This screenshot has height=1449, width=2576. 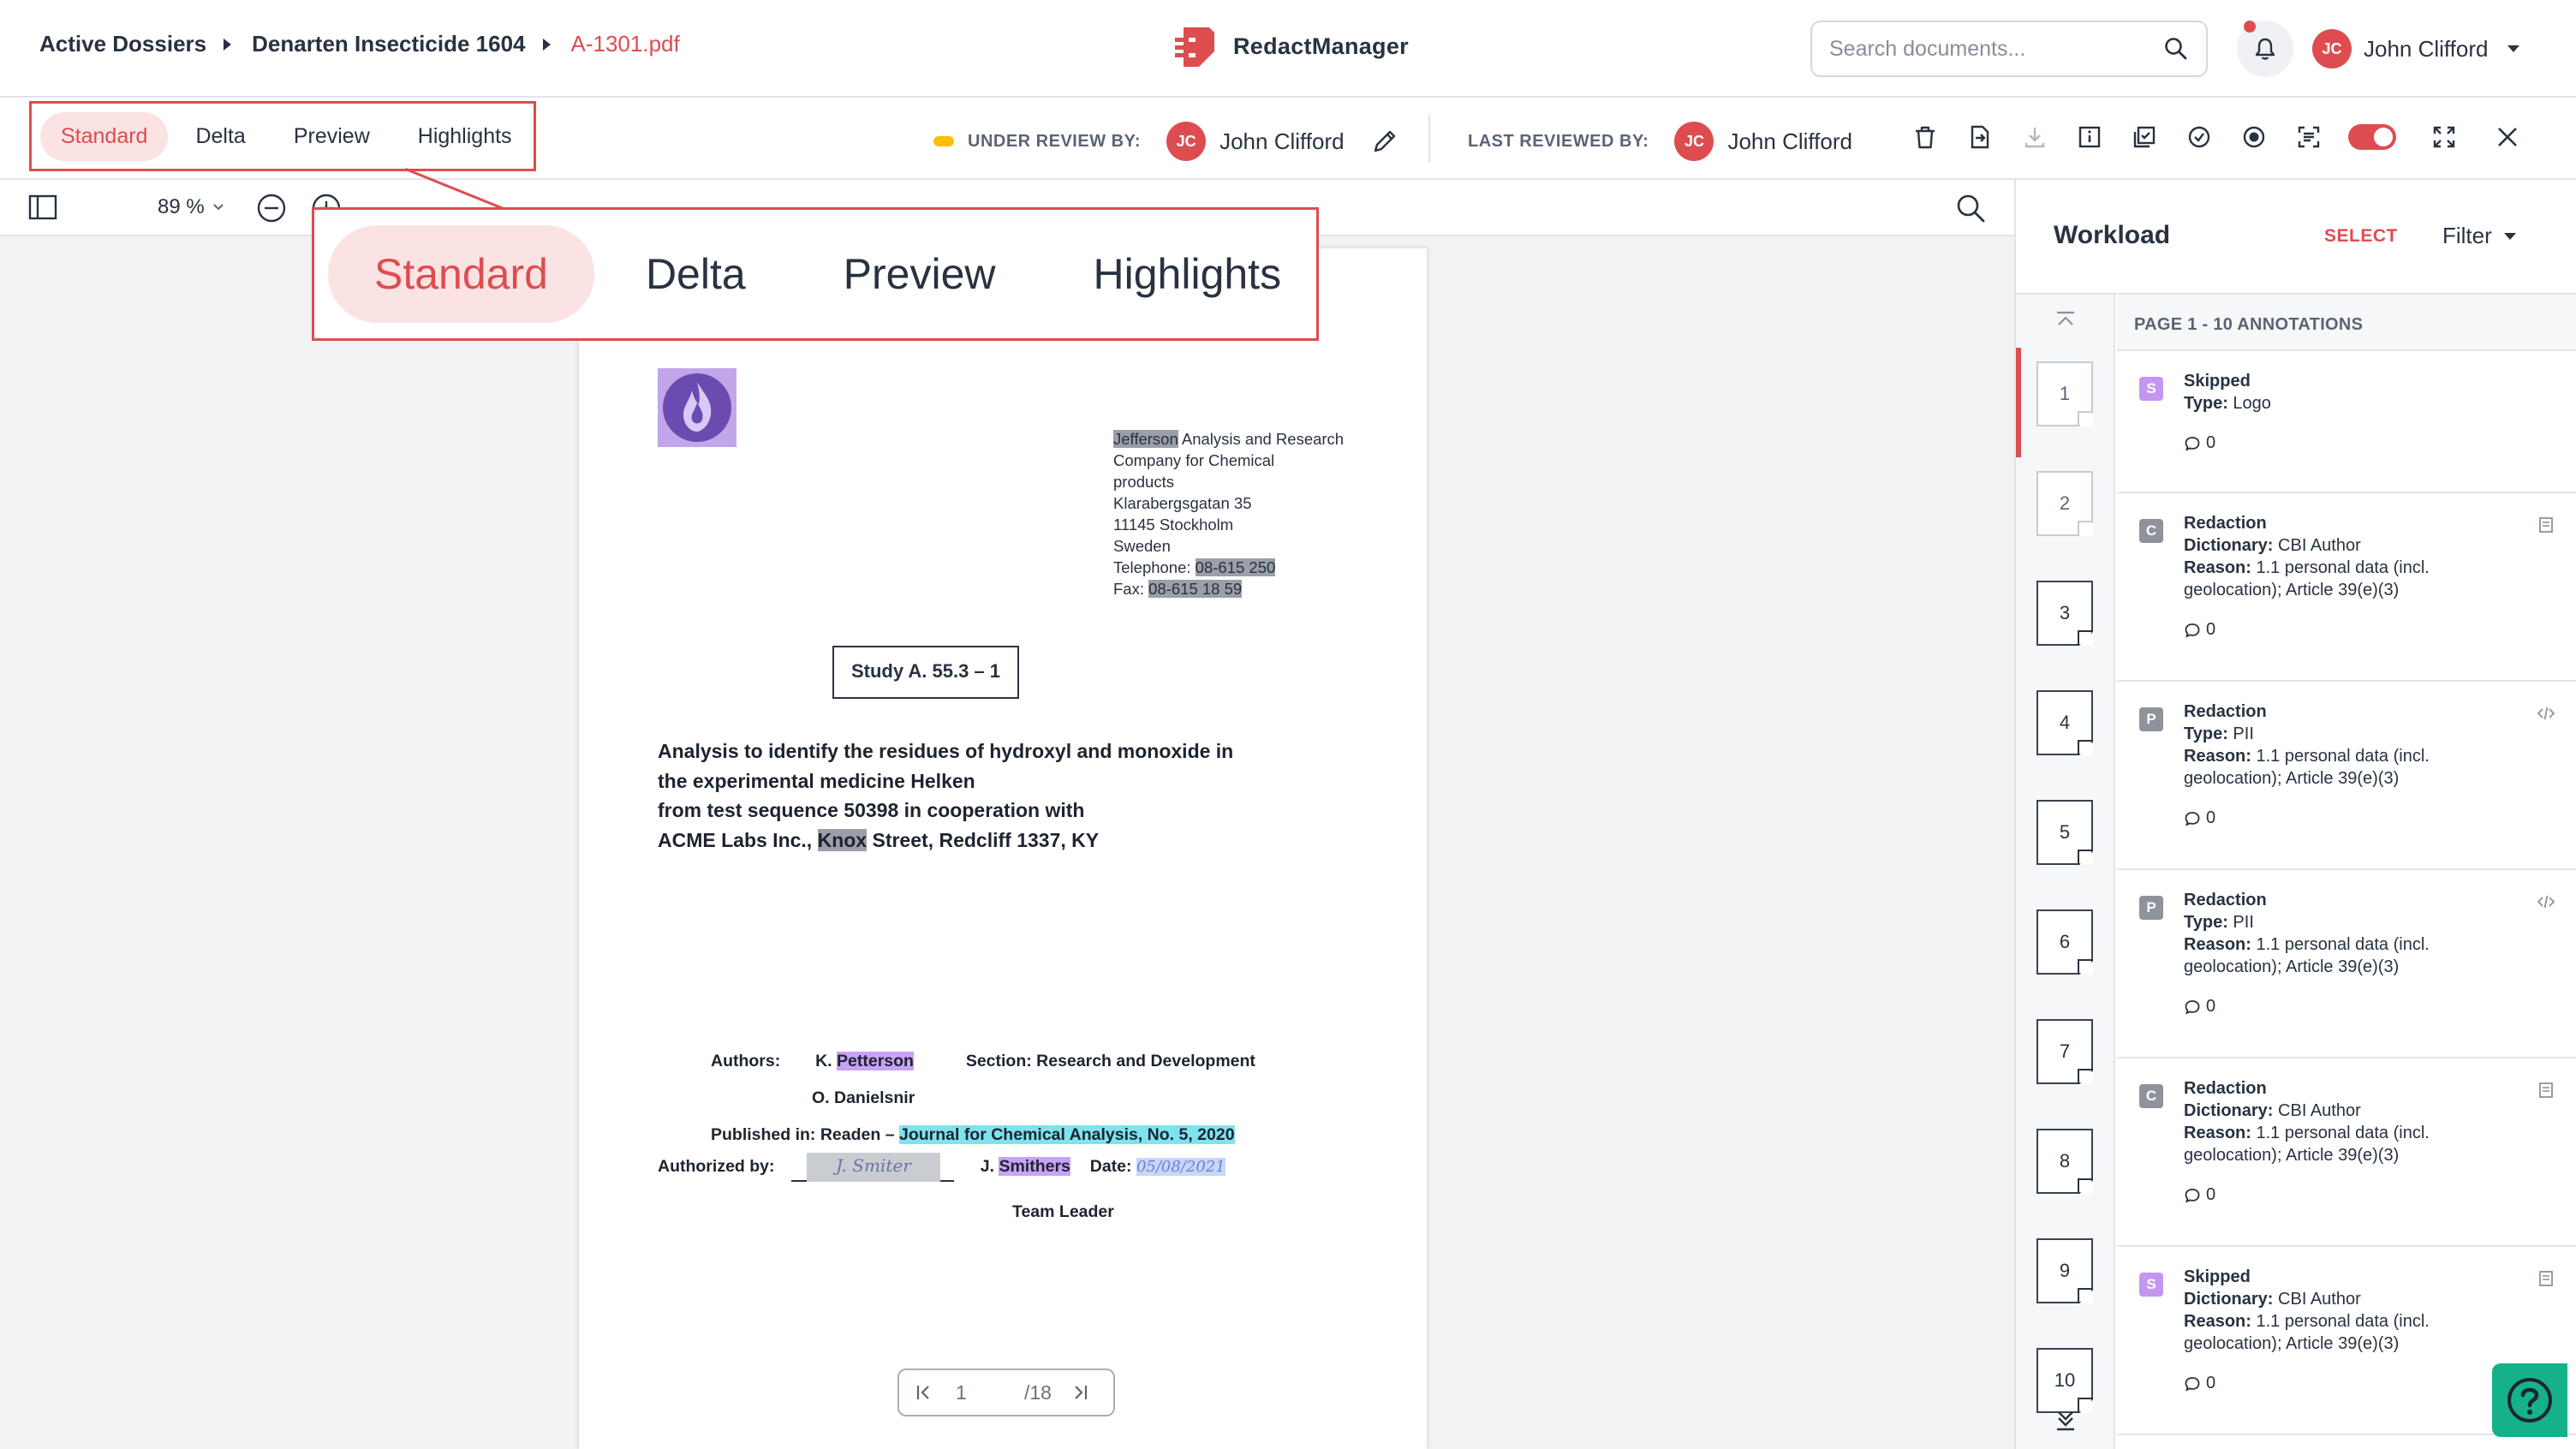 What do you see at coordinates (1789, 141) in the screenshot?
I see `last-reviewer-name: John Clifford` at bounding box center [1789, 141].